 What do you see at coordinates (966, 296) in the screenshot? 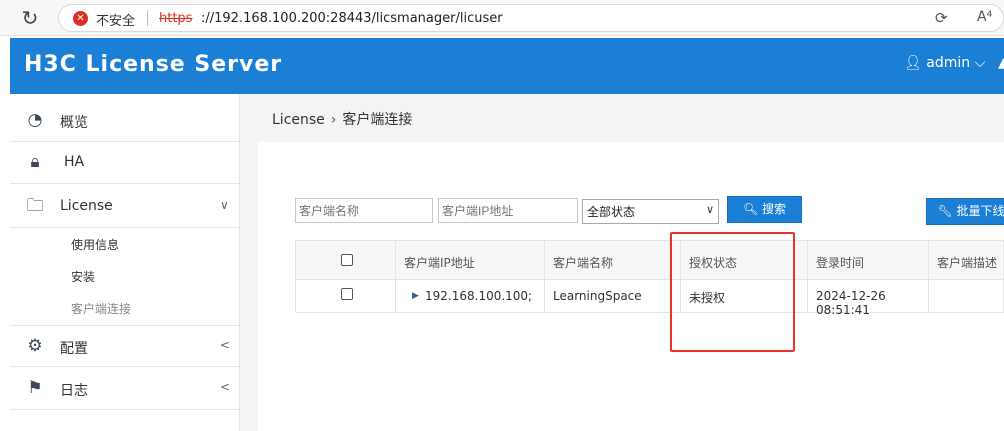
I see `cell-desc` at bounding box center [966, 296].